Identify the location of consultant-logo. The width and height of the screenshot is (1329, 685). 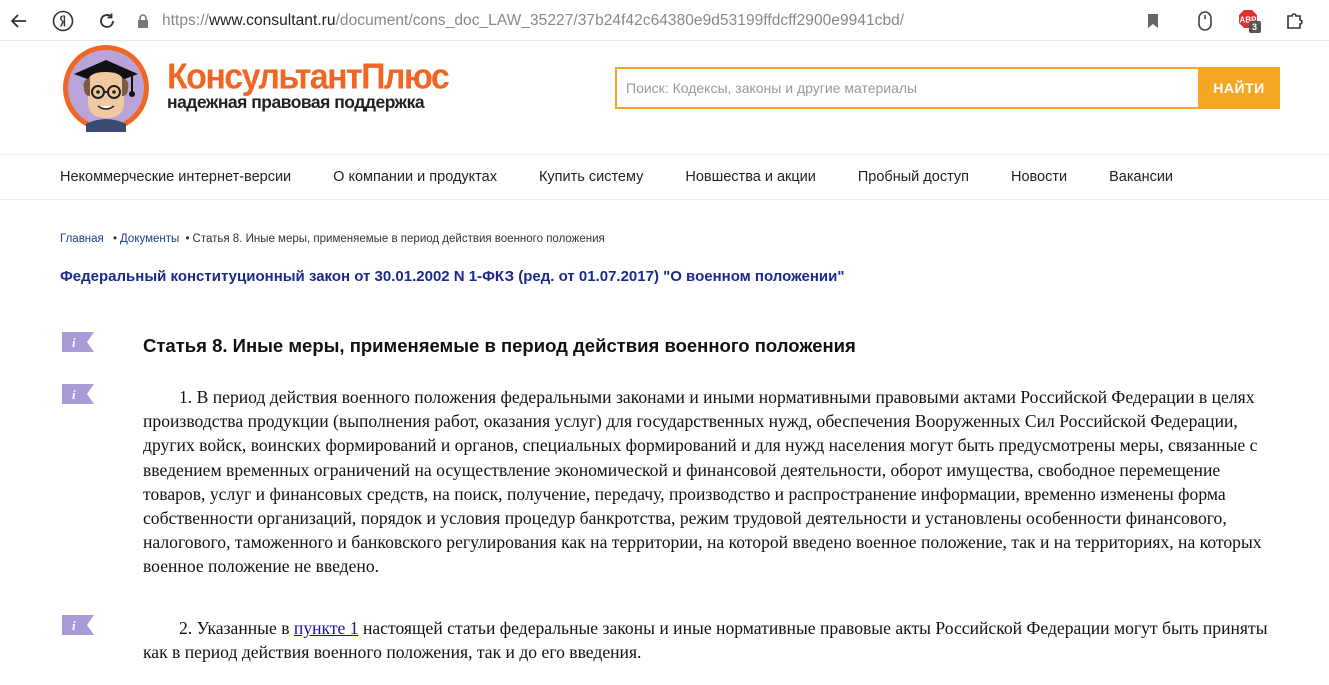
(106, 88).